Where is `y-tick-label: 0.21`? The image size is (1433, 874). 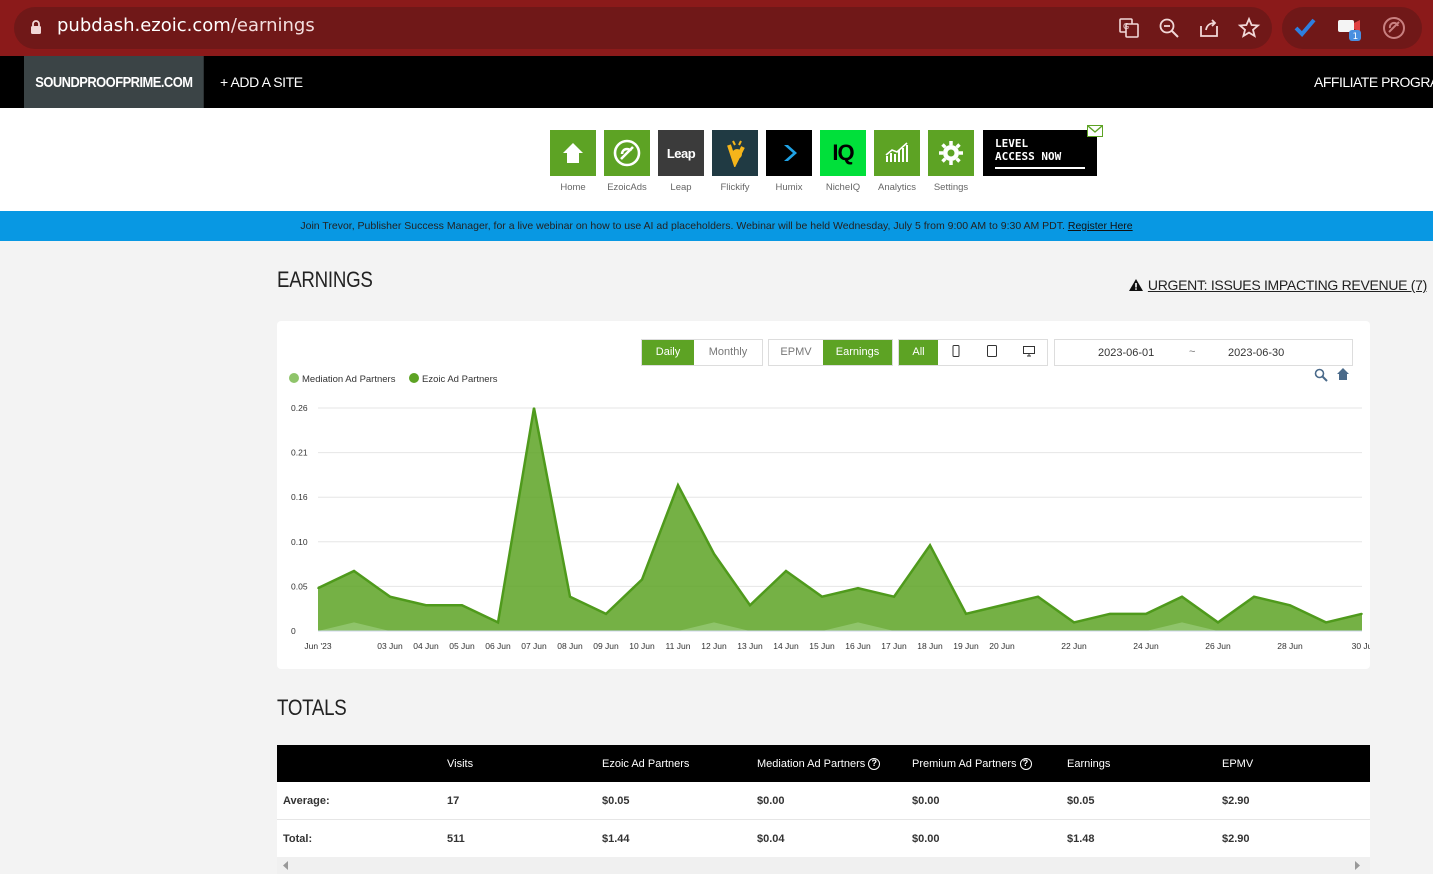
y-tick-label: 0.21 is located at coordinates (299, 453).